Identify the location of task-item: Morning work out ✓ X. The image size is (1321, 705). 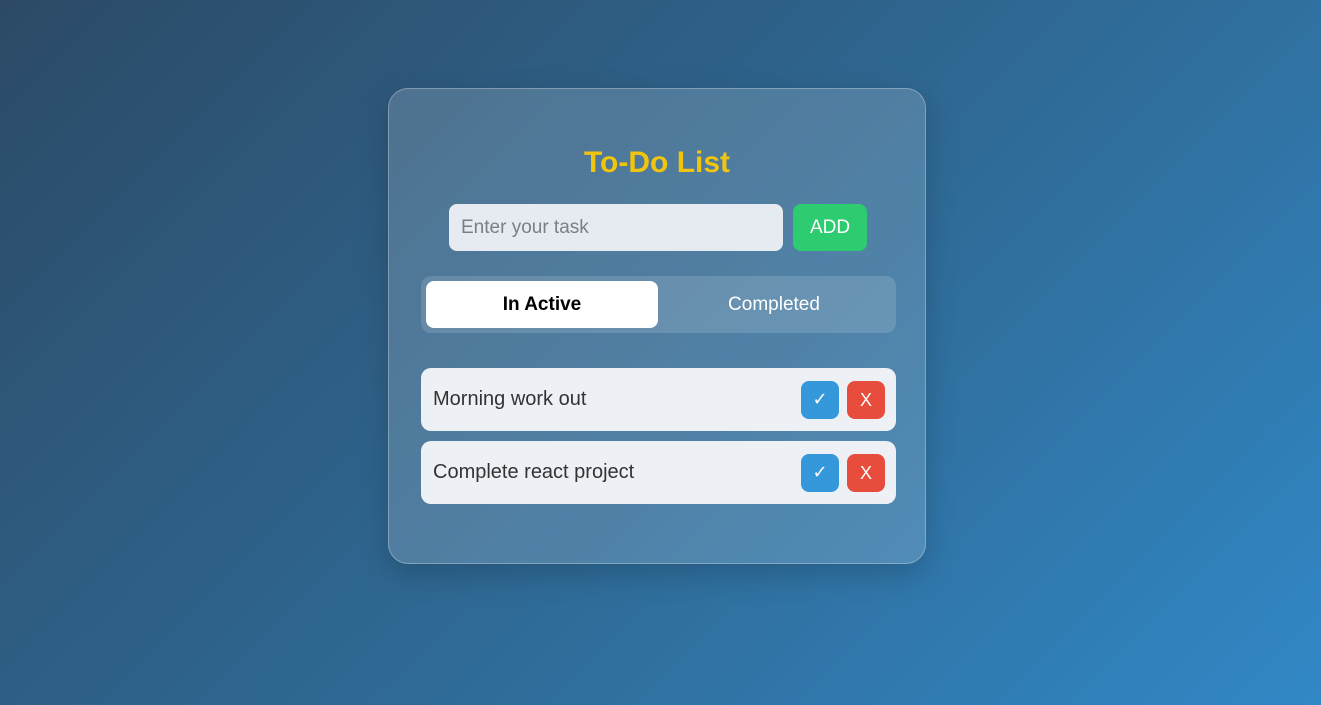
(658, 399).